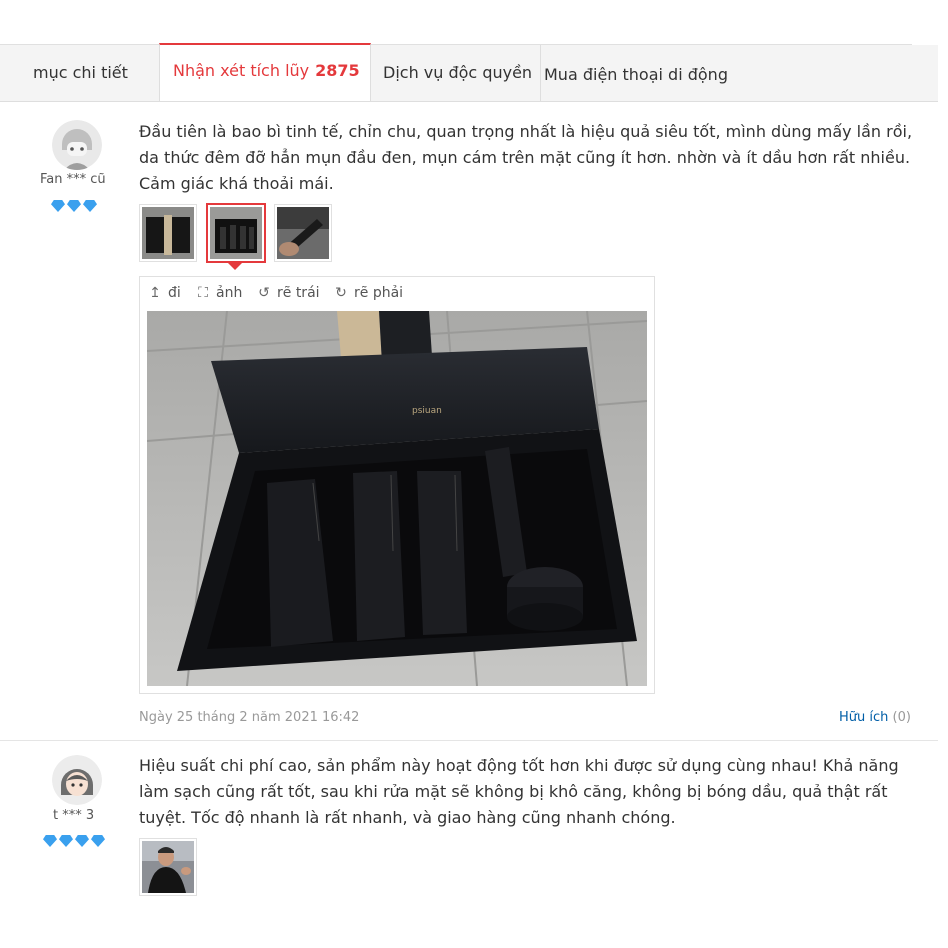 The width and height of the screenshot is (948, 948). What do you see at coordinates (469, 740) in the screenshot?
I see `review-divider` at bounding box center [469, 740].